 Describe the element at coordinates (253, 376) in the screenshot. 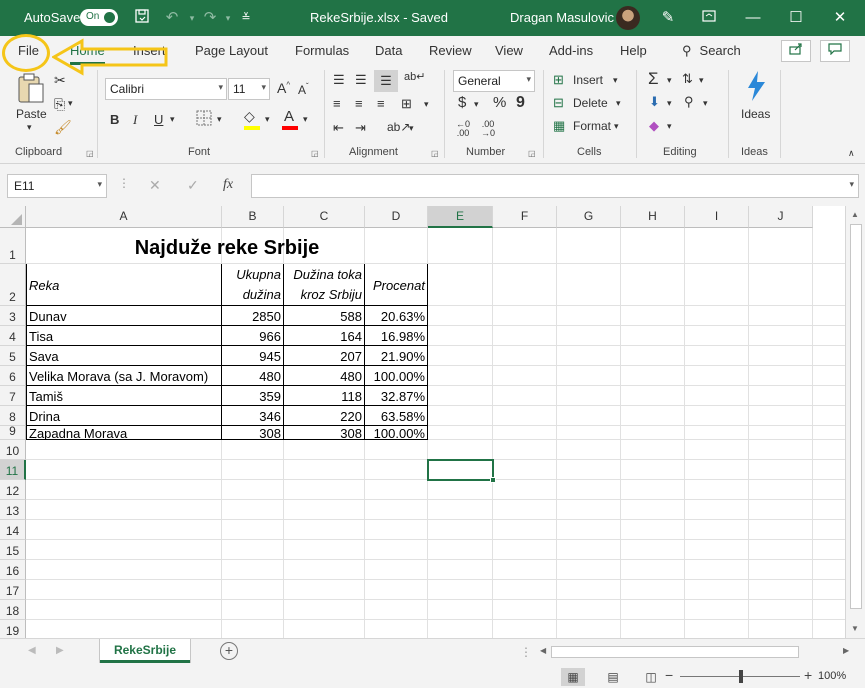

I see `cell-length: 480` at that location.